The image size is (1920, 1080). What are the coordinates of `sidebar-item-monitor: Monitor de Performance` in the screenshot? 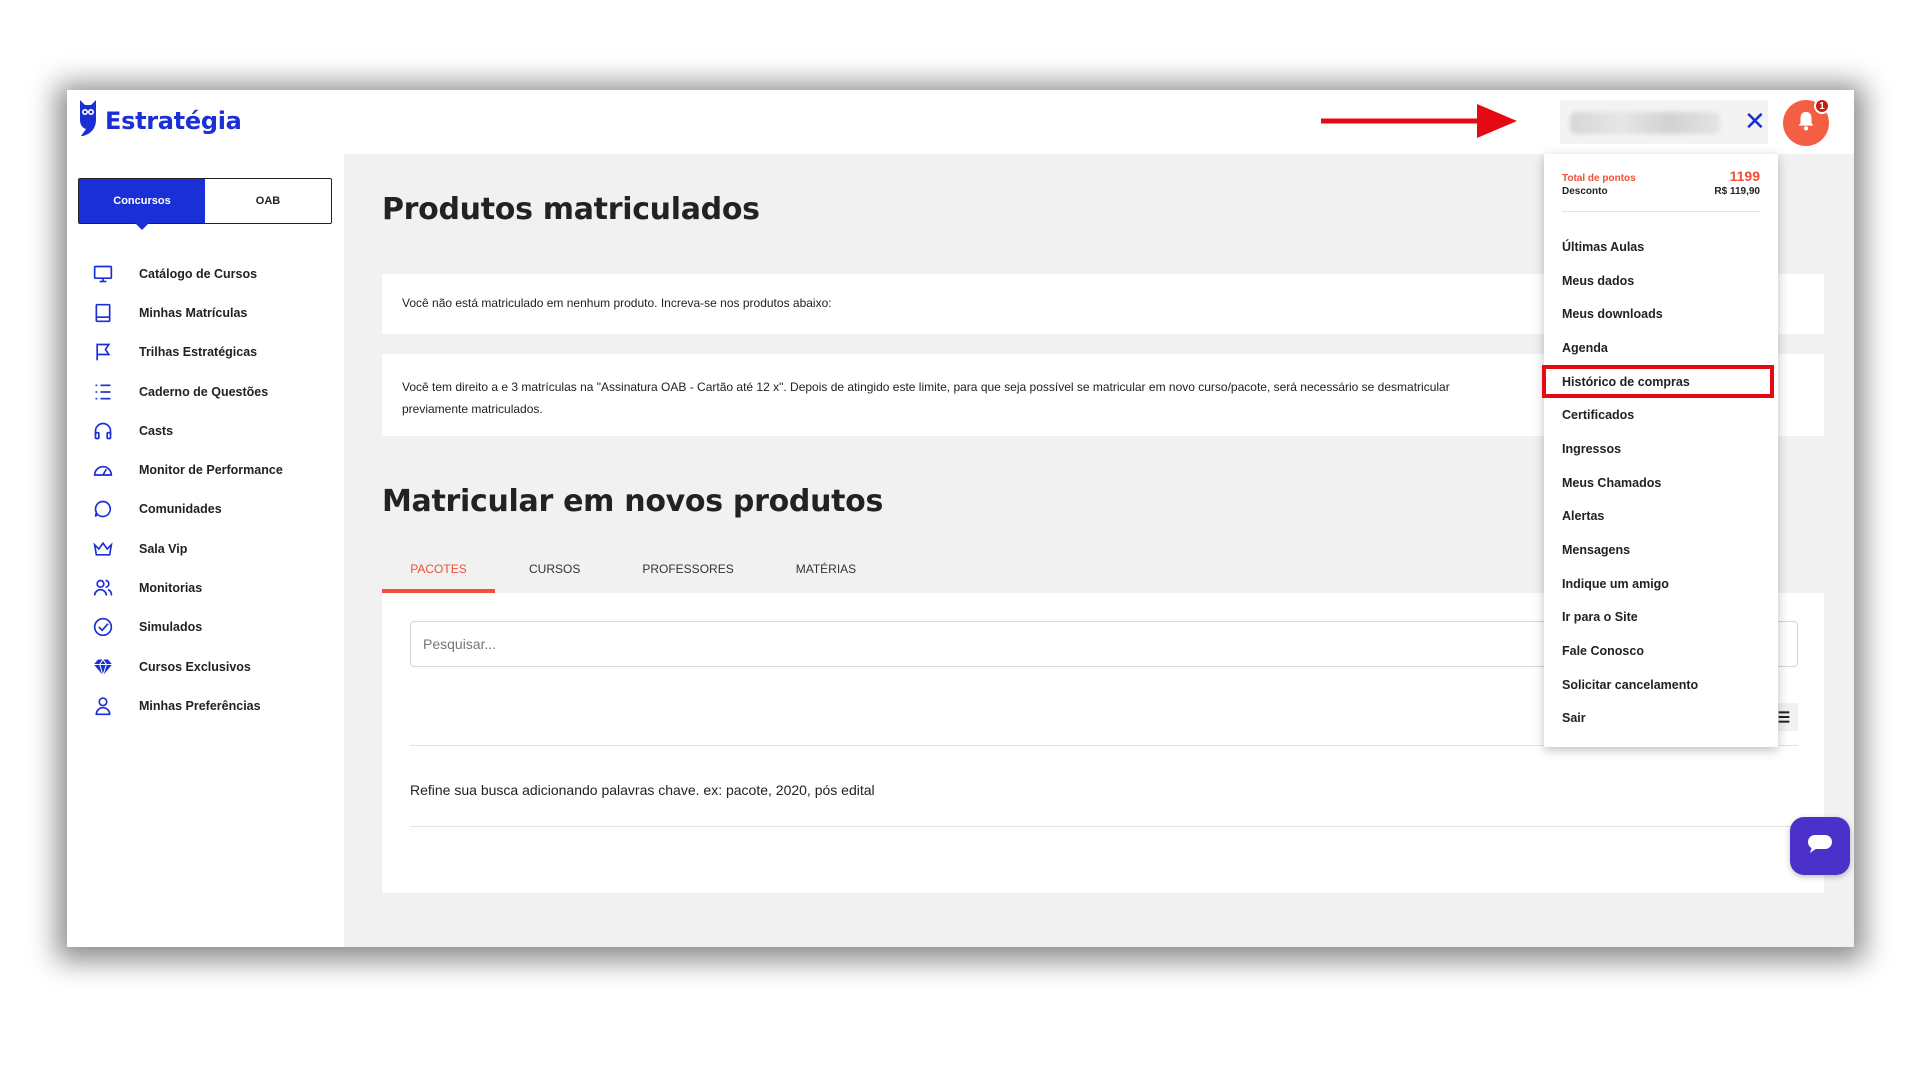 It's located at (187, 469).